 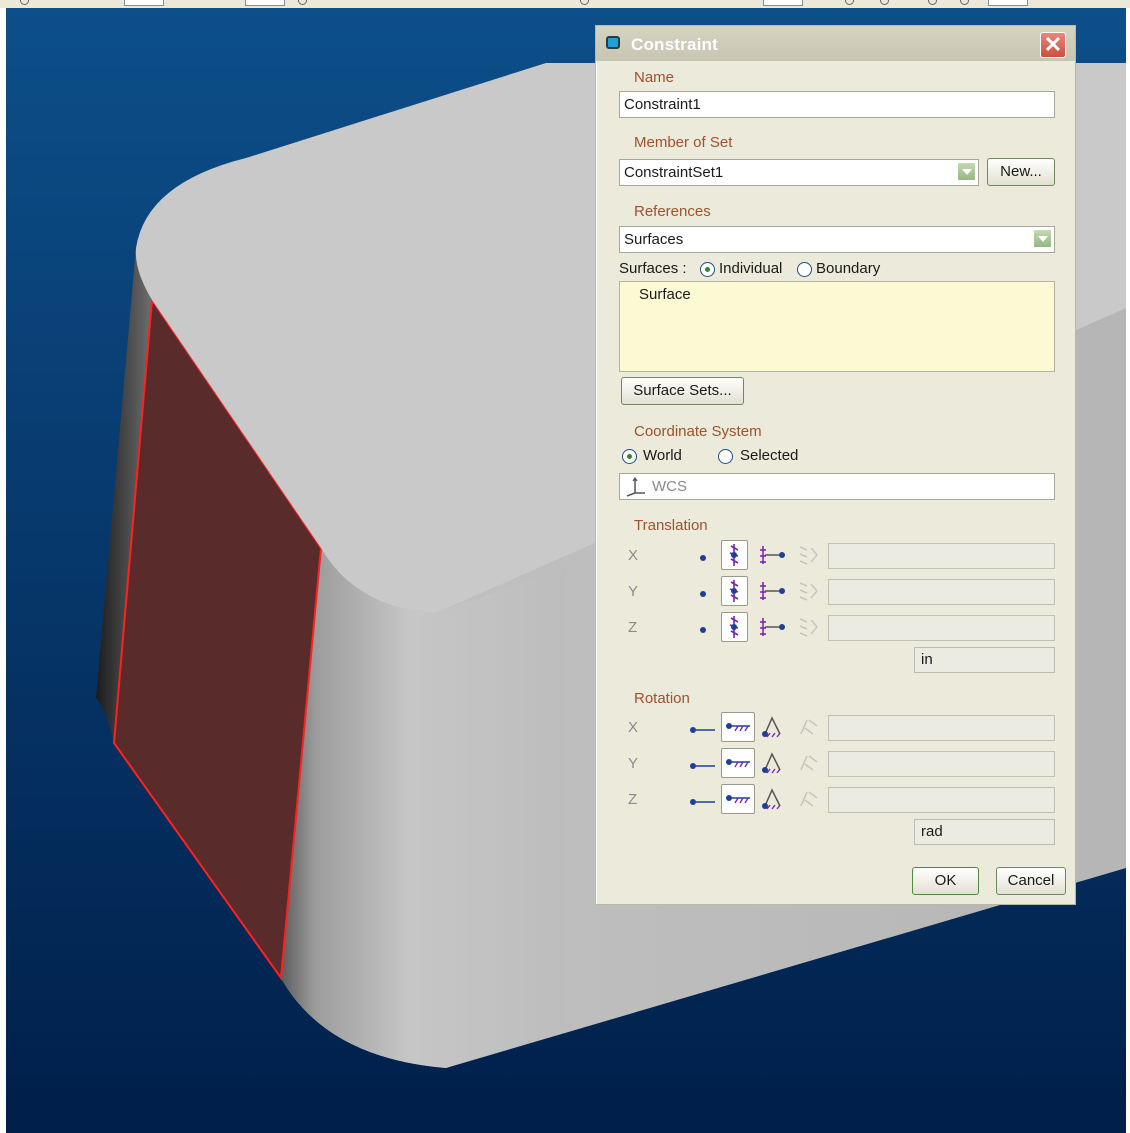 What do you see at coordinates (669, 486) in the screenshot?
I see `coordinate-system-value: WCS` at bounding box center [669, 486].